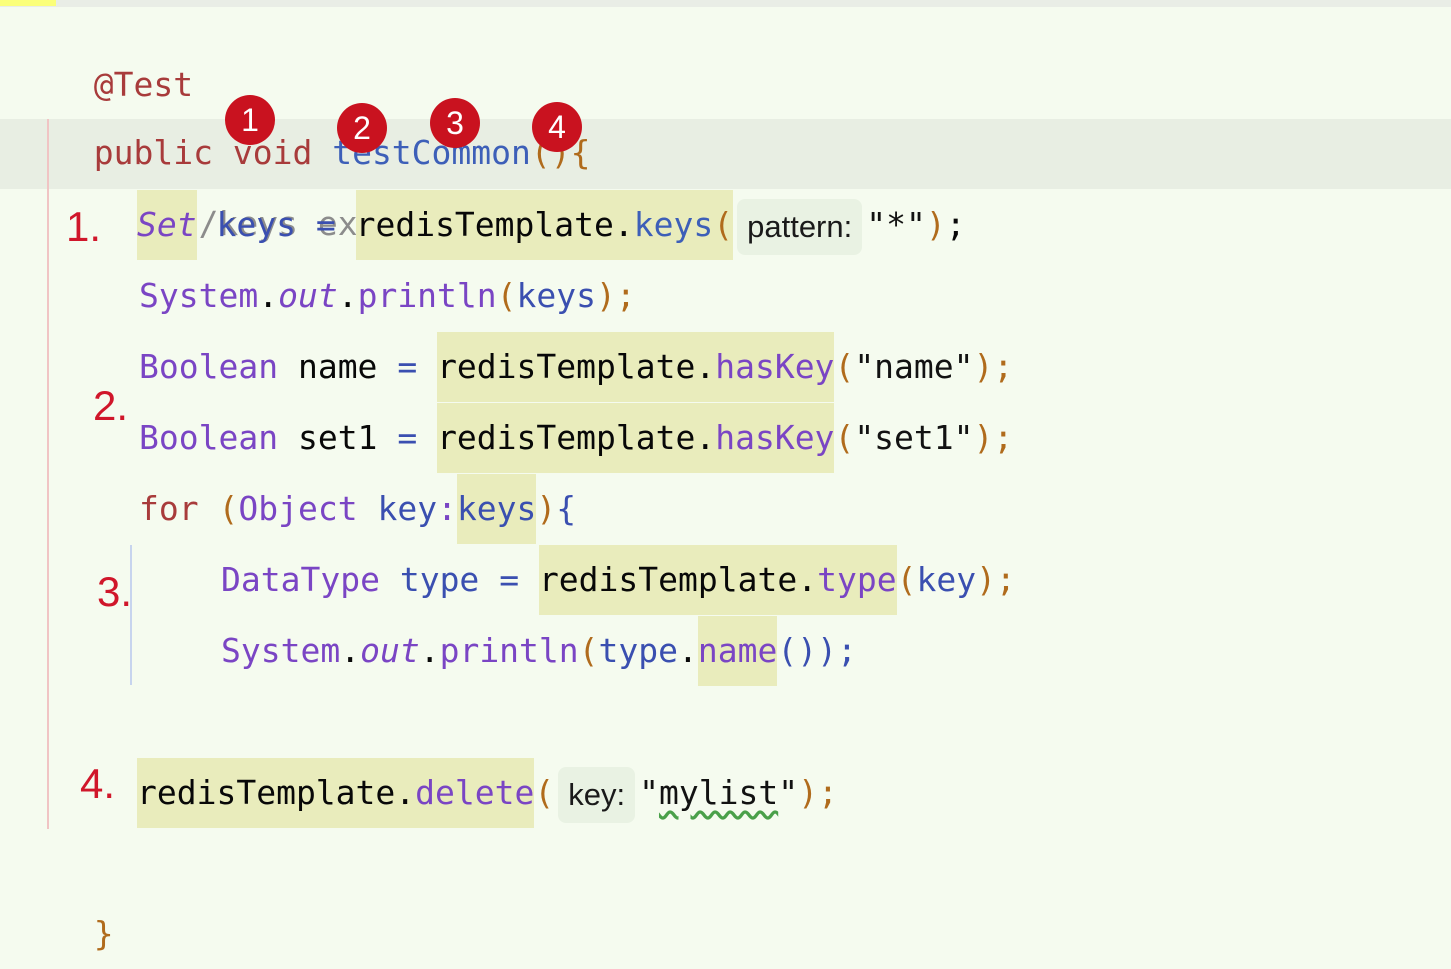  I want to click on method-signature-line: public void testCommon(){, so click(322, 110).